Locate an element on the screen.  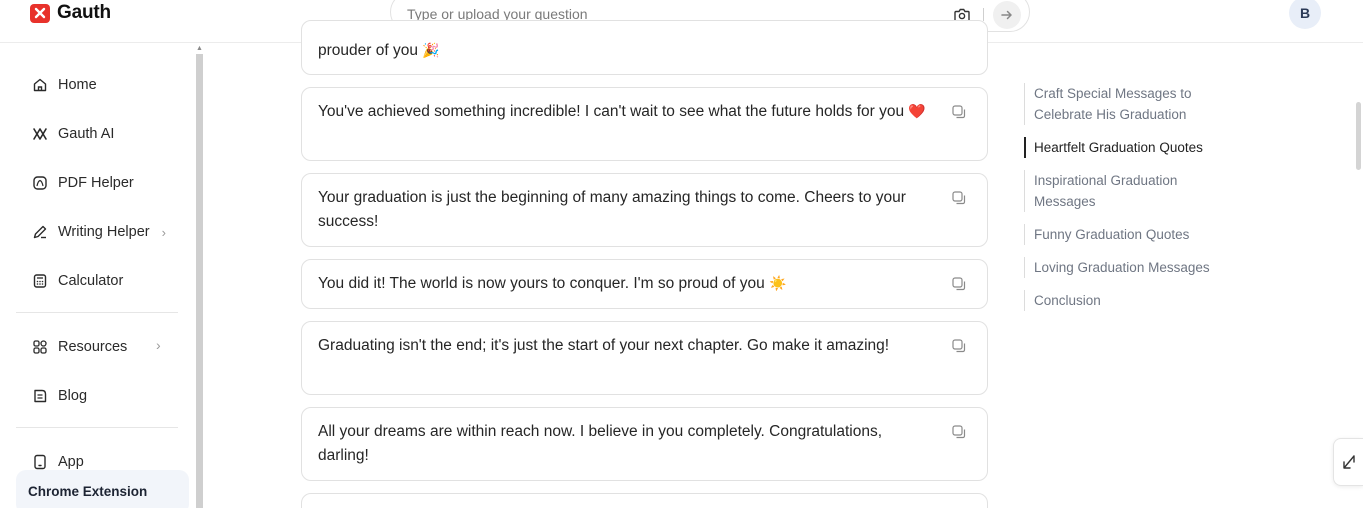
gauth-logo-icon is located at coordinates (40, 13).